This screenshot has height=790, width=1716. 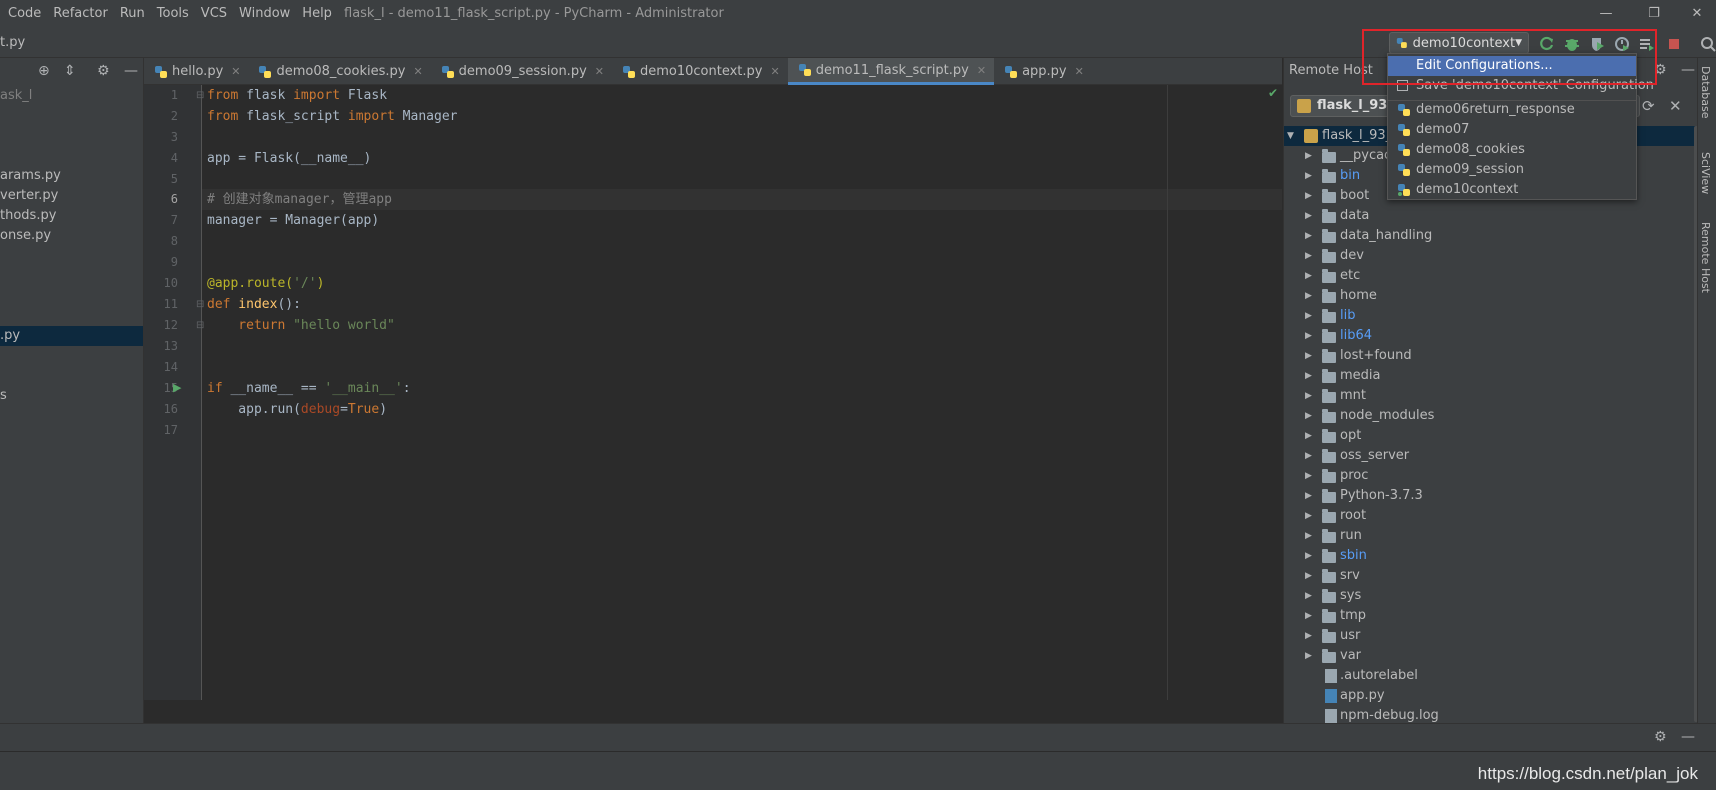 What do you see at coordinates (891, 71) in the screenshot?
I see `tab-demo11-flask-script: demo11_flask_script.py ✕` at bounding box center [891, 71].